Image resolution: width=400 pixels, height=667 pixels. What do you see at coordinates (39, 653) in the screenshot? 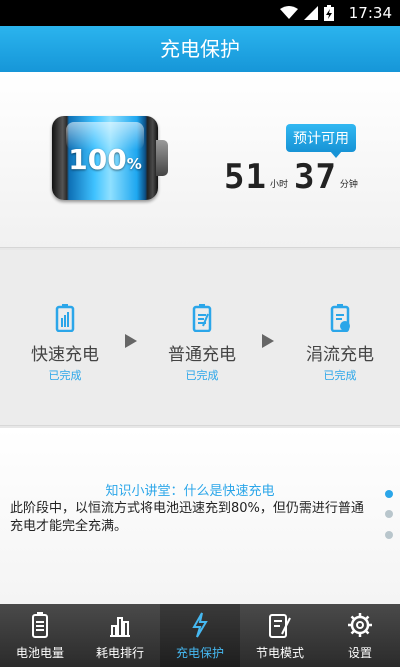
I see `nav-label: 电池电量` at bounding box center [39, 653].